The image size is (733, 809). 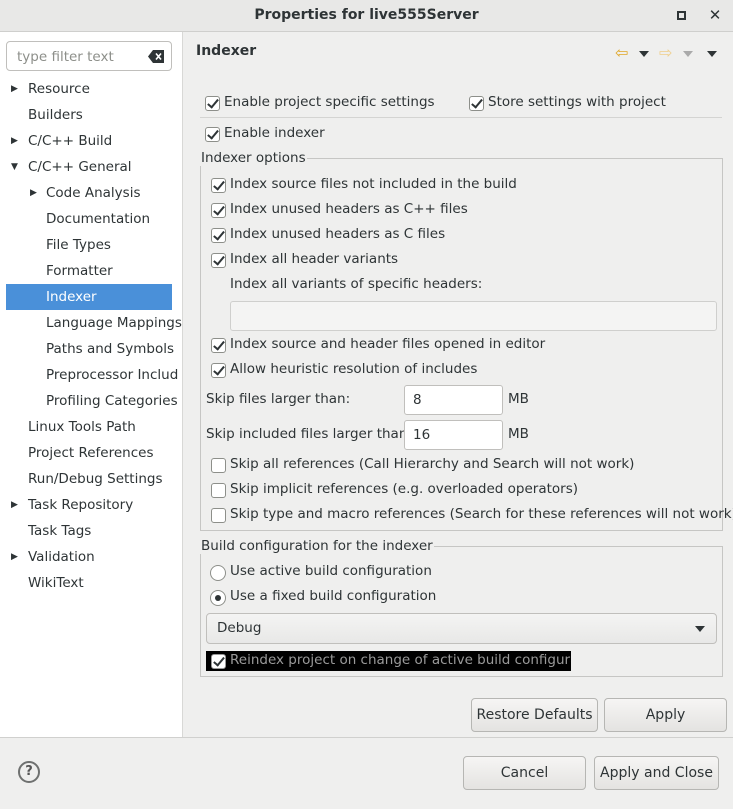 I want to click on use-fixed-config-label: Use a fixed build configuration, so click(x=333, y=596).